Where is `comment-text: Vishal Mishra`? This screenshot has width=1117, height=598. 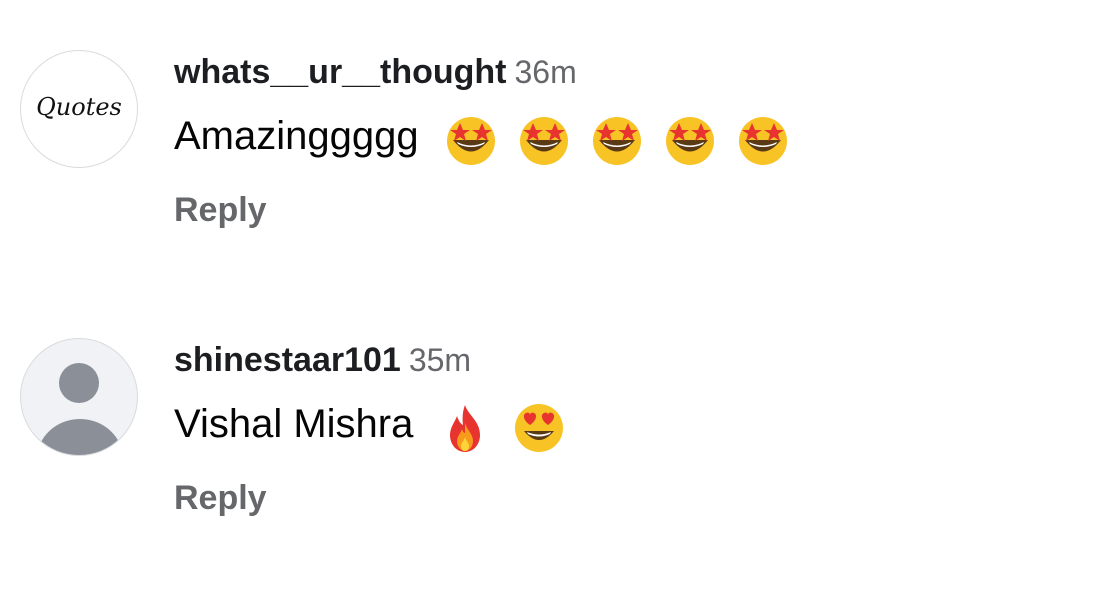 comment-text: Vishal Mishra is located at coordinates (294, 424).